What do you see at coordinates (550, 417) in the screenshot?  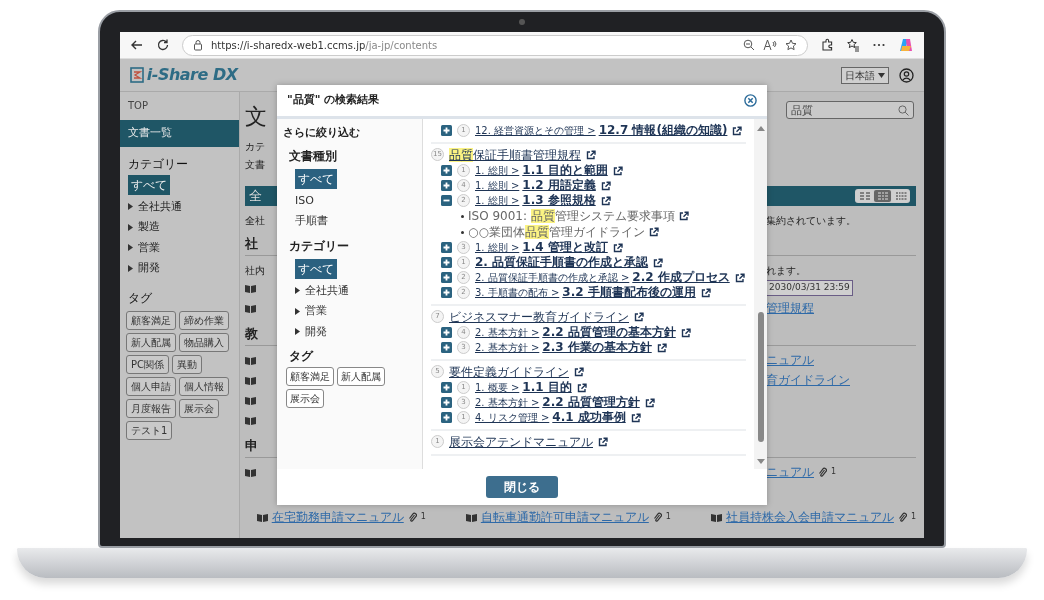 I see `section-link: 4. リスク管理 > 4.1 成功事例` at bounding box center [550, 417].